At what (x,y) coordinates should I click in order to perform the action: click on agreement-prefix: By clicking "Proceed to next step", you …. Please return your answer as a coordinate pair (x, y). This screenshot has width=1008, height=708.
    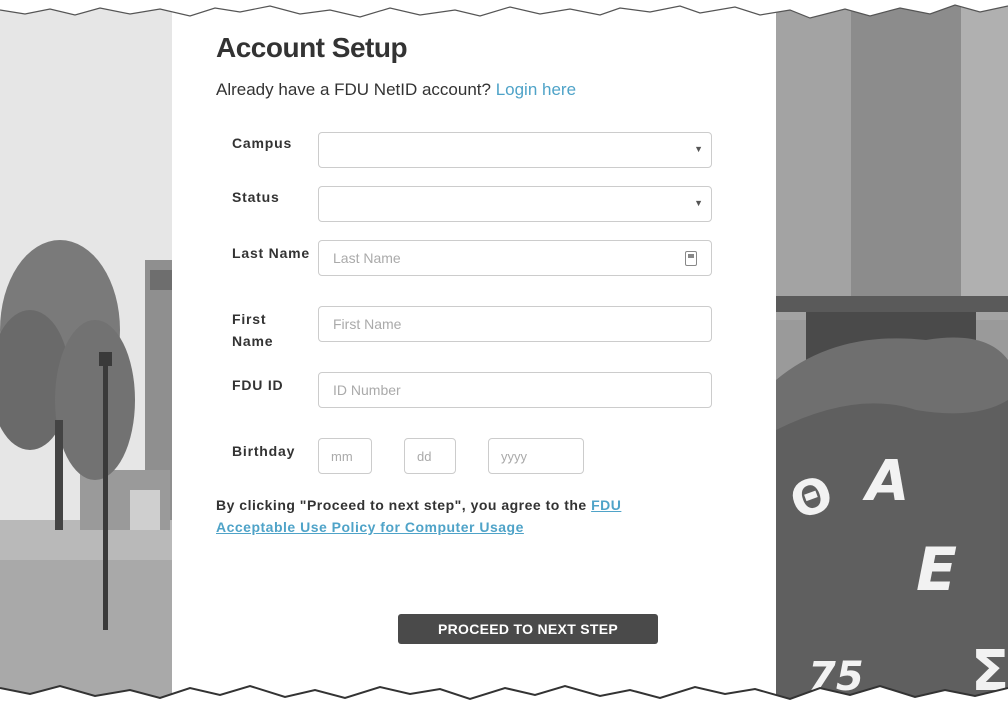
    Looking at the image, I should click on (404, 505).